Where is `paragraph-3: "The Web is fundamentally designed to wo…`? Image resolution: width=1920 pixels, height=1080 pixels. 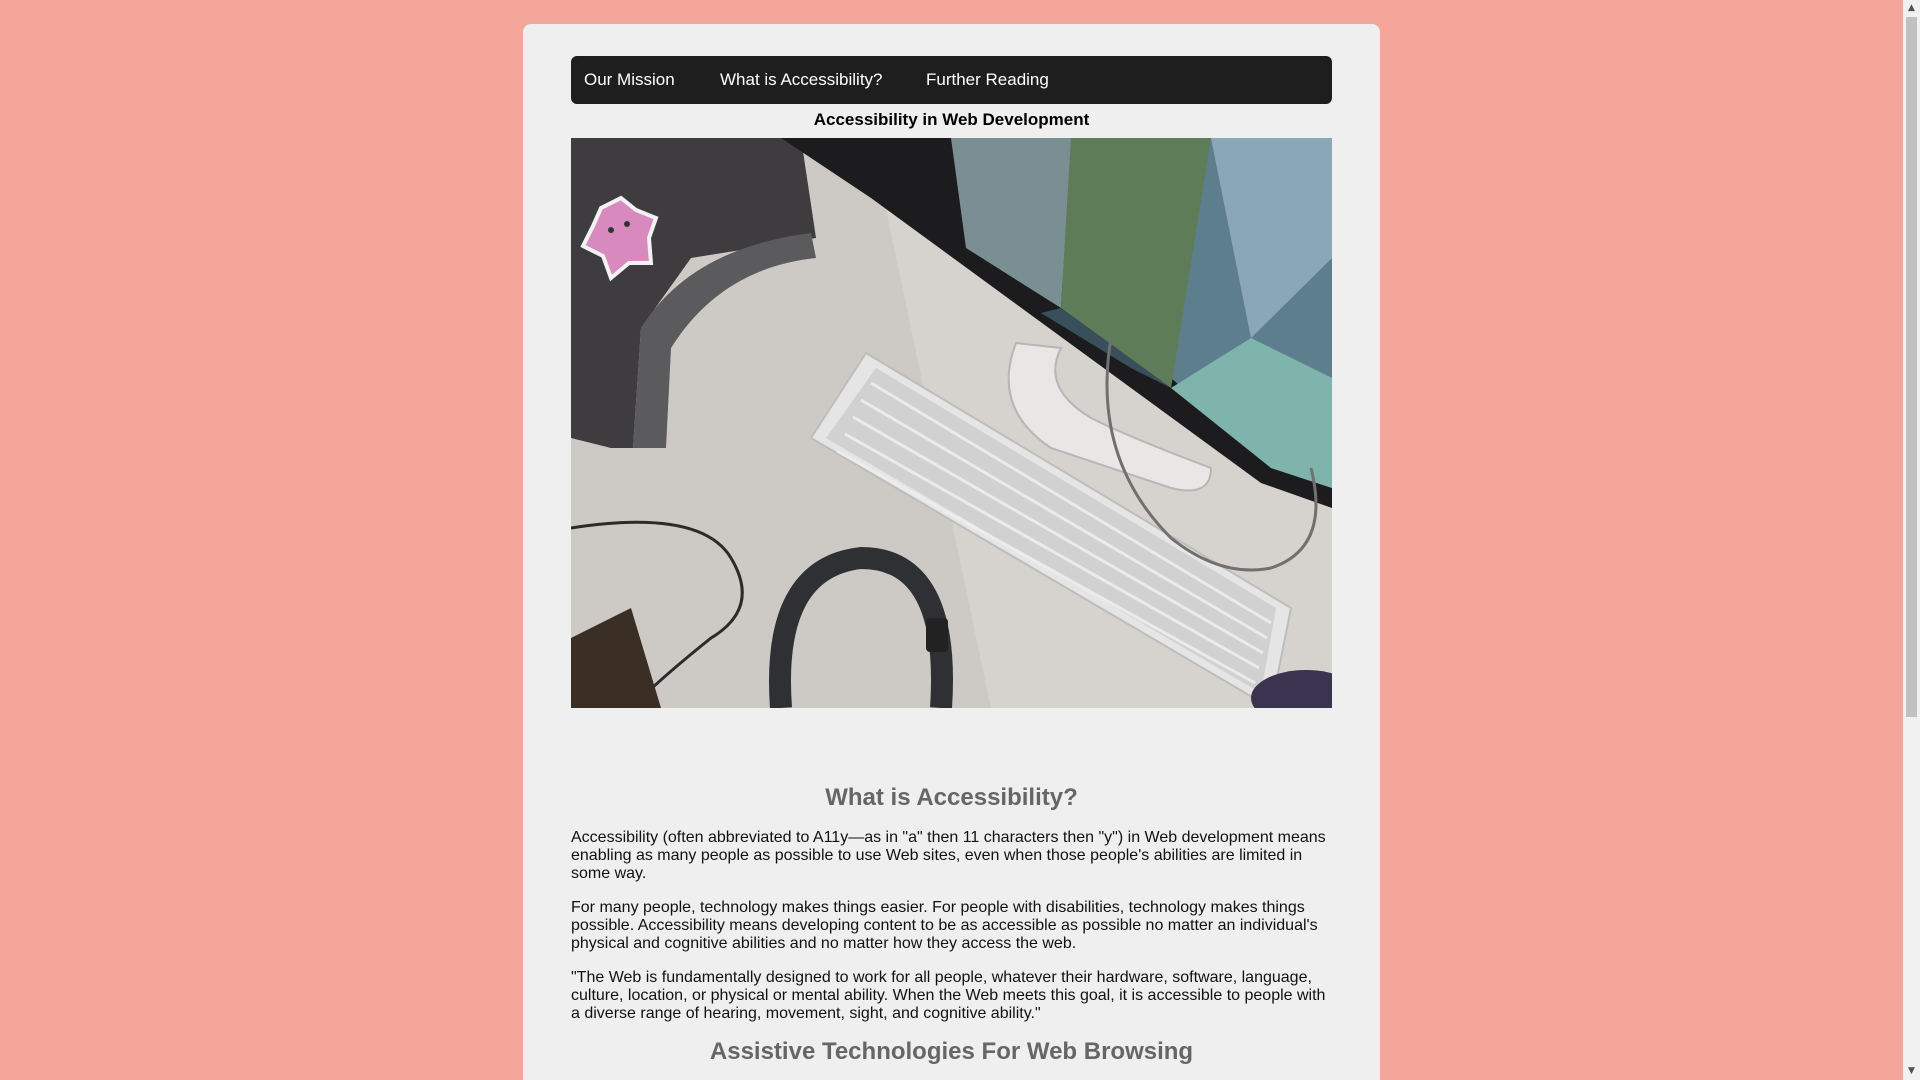
paragraph-3: "The Web is fundamentally designed to wo… is located at coordinates (948, 995).